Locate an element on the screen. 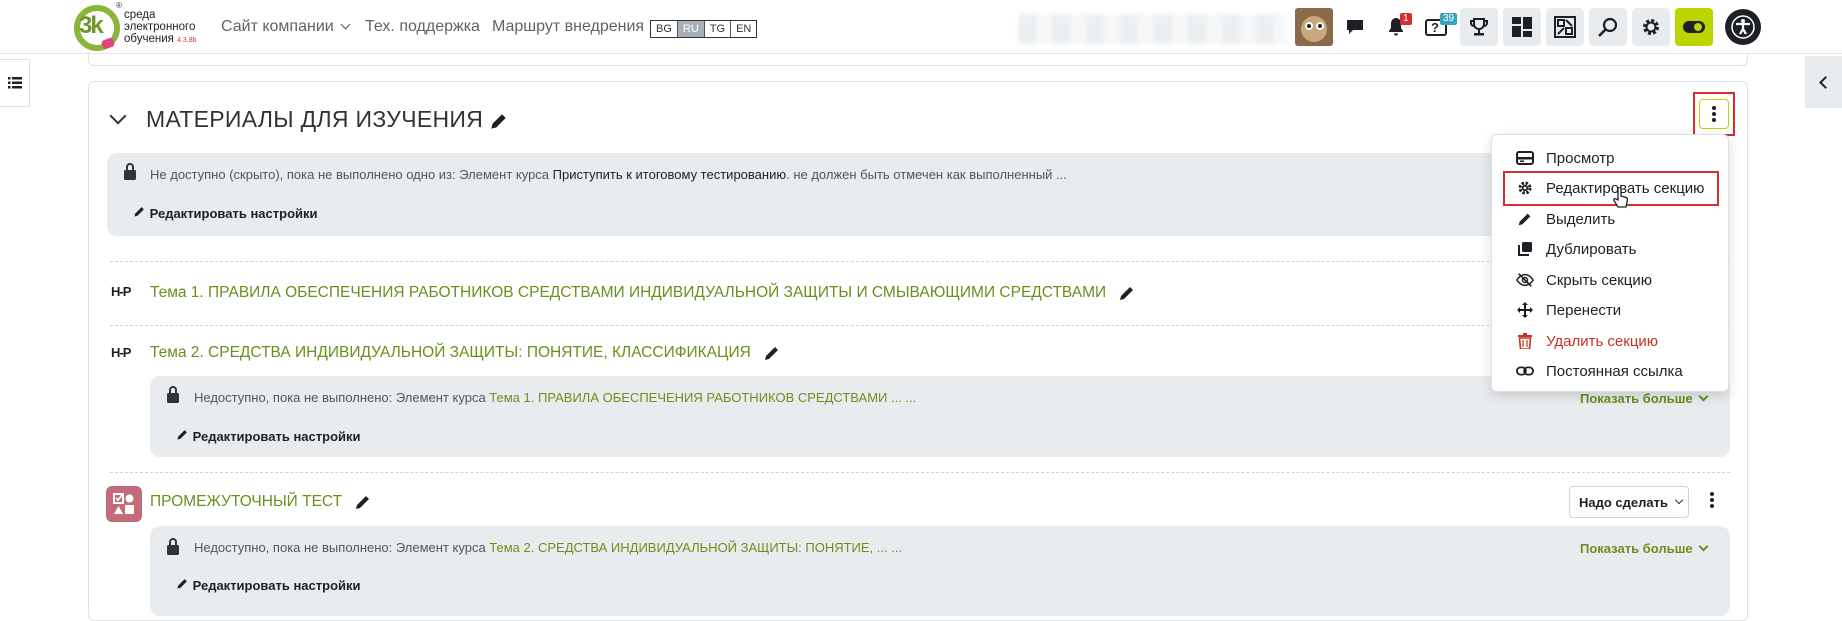 This screenshot has height=621, width=1842. kebab-icon is located at coordinates (1714, 114).